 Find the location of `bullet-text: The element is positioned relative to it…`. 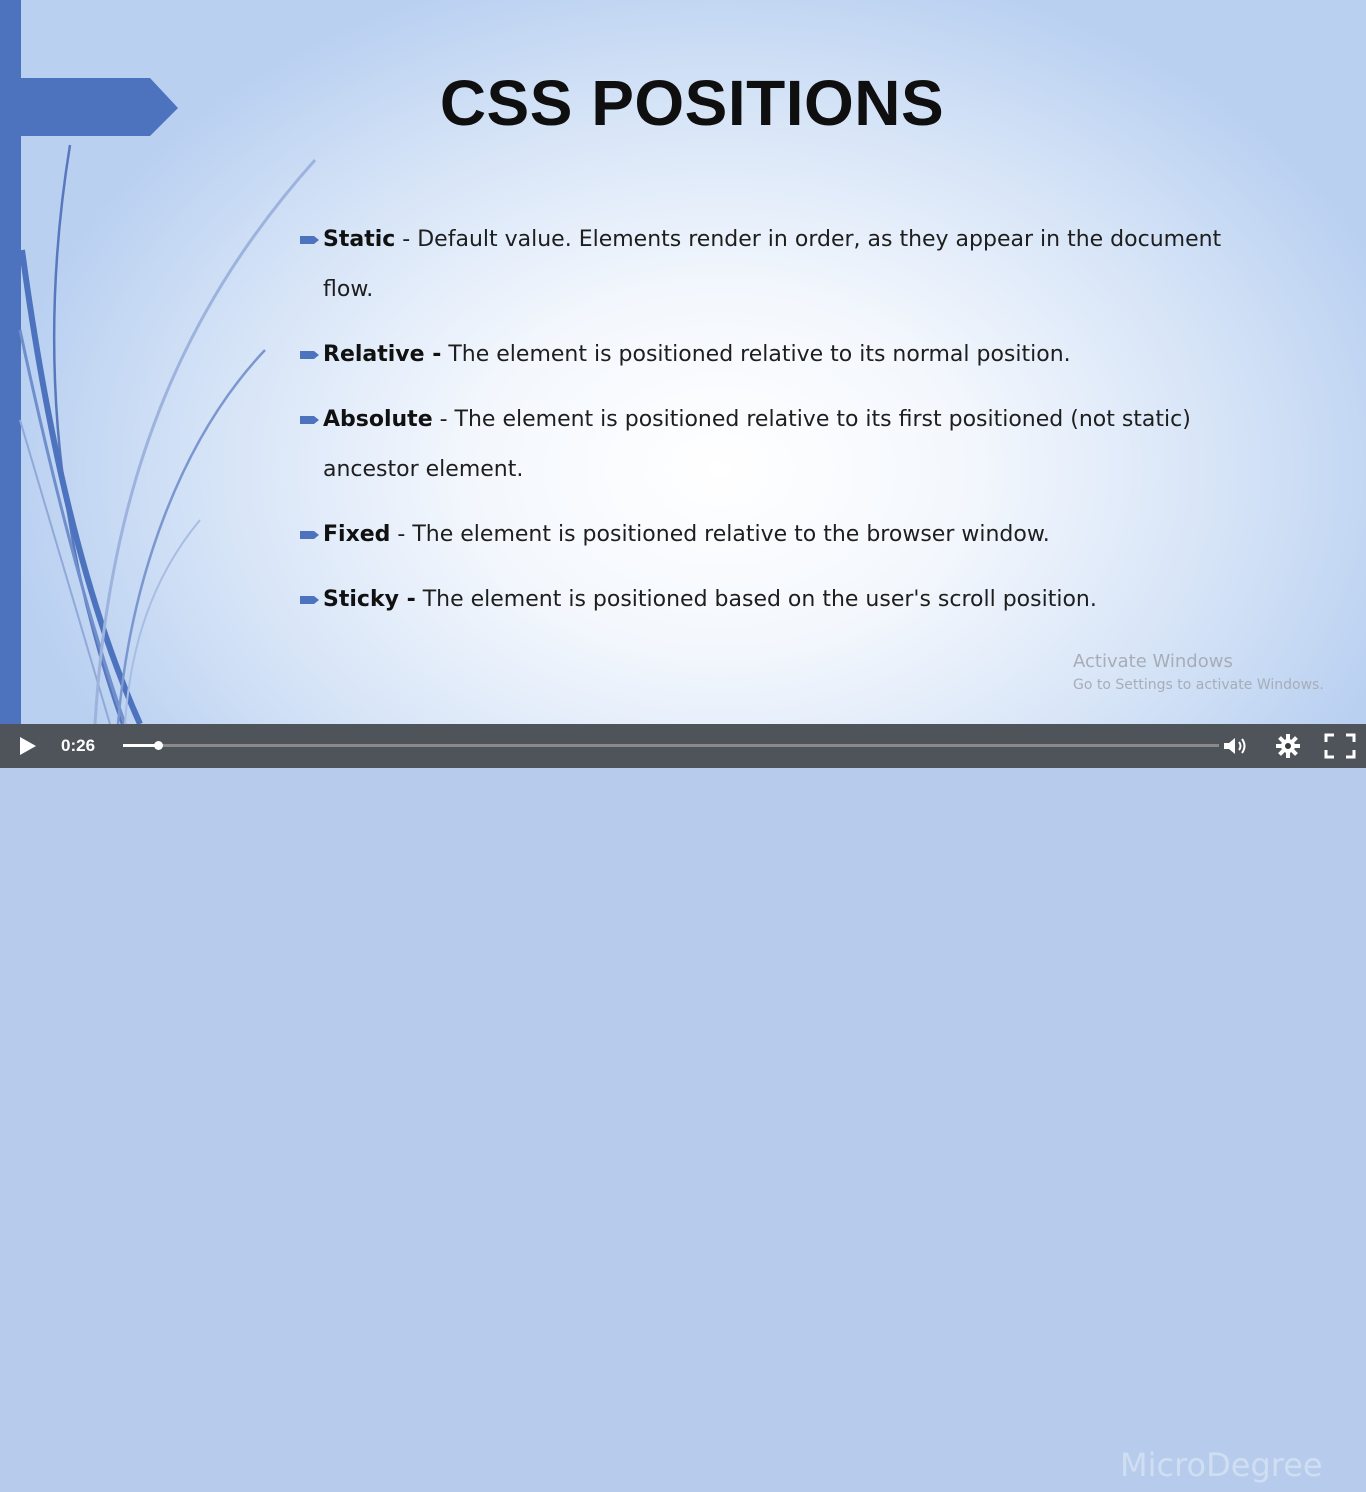

bullet-text: The element is positioned relative to it… is located at coordinates (756, 354).